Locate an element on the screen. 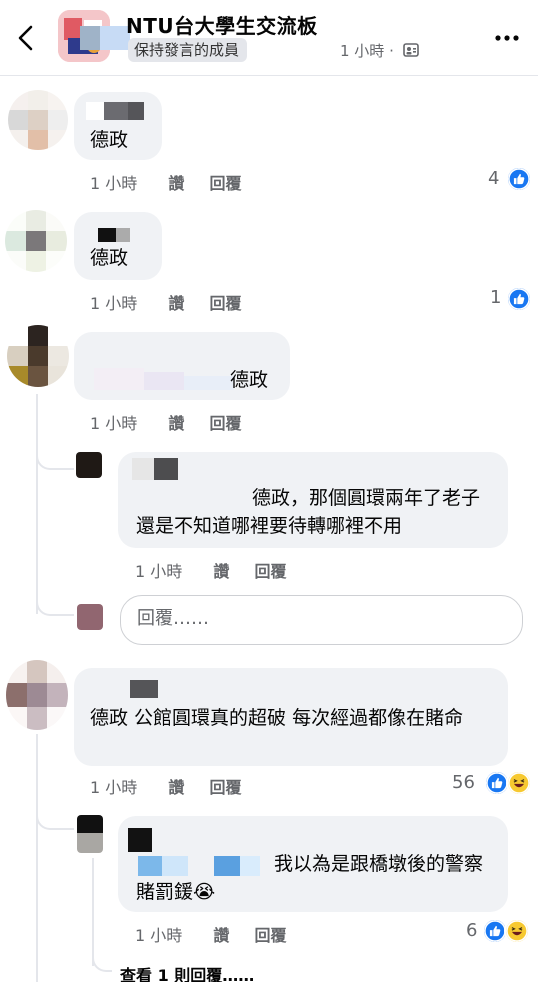 Image resolution: width=538 pixels, height=982 pixels. replier-name-blur is located at coordinates (155, 469).